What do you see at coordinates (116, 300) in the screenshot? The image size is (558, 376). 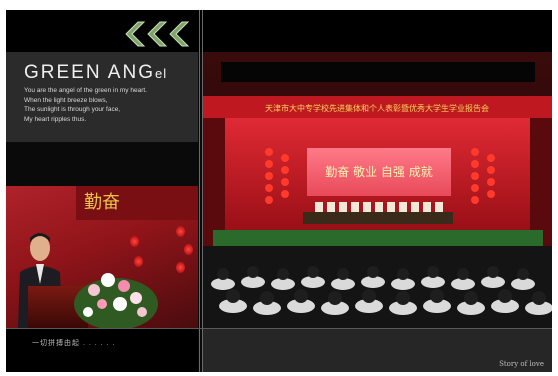 I see `flower-bouquet` at bounding box center [116, 300].